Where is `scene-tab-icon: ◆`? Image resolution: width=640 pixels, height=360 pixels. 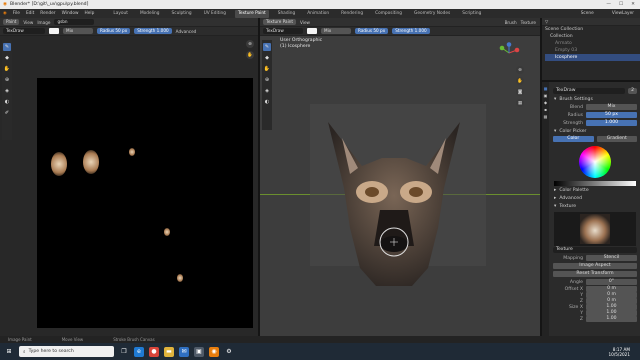 scene-tab-icon: ◆ is located at coordinates (545, 102).